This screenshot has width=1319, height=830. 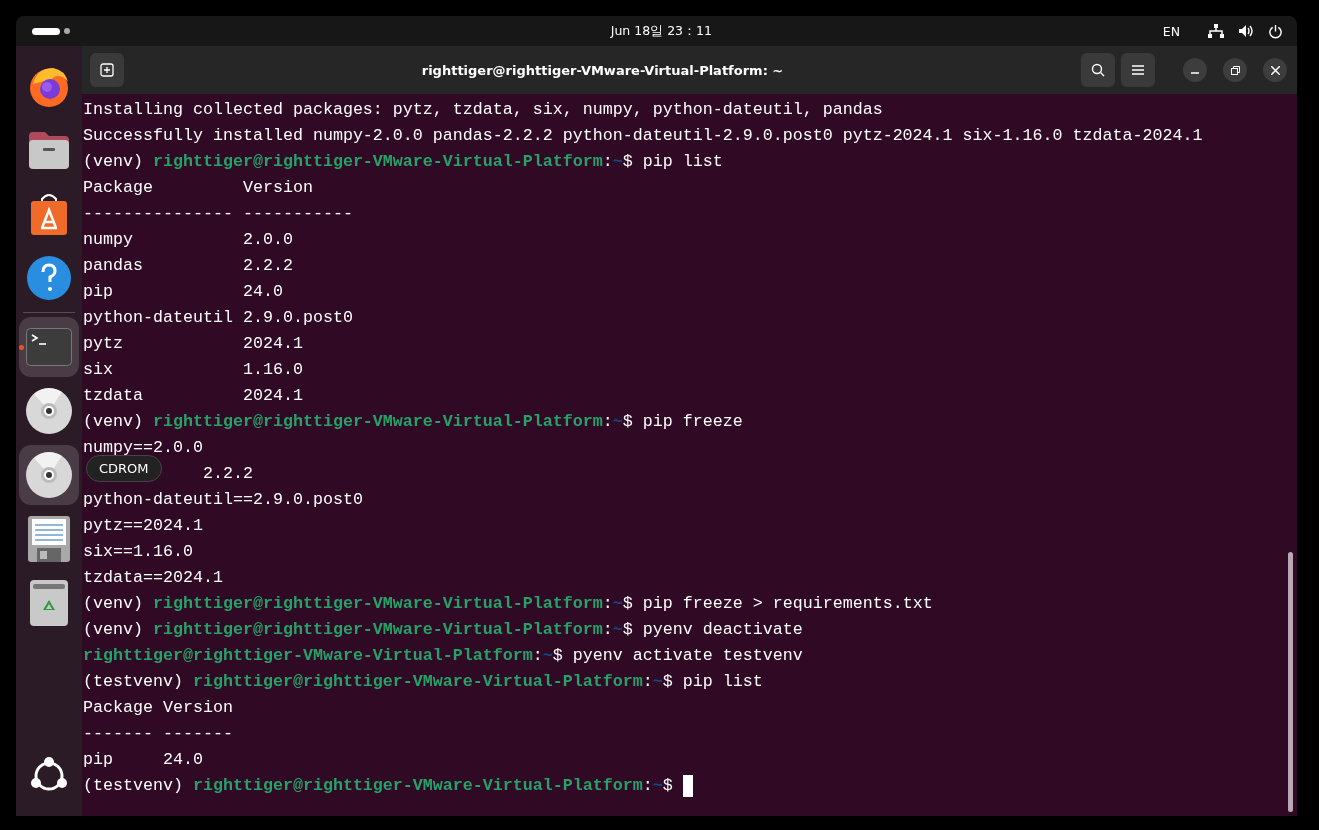 I want to click on search-button, so click(x=1098, y=70).